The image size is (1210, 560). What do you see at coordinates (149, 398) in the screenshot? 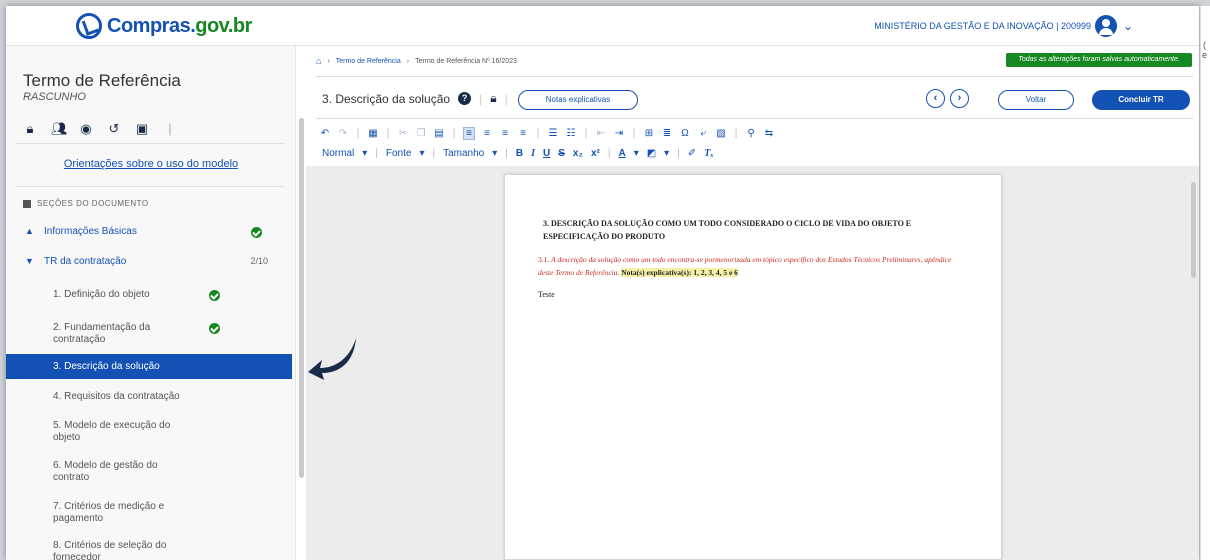
I see `sidebar-item-requisitos: 4. Requisitos da contratação` at bounding box center [149, 398].